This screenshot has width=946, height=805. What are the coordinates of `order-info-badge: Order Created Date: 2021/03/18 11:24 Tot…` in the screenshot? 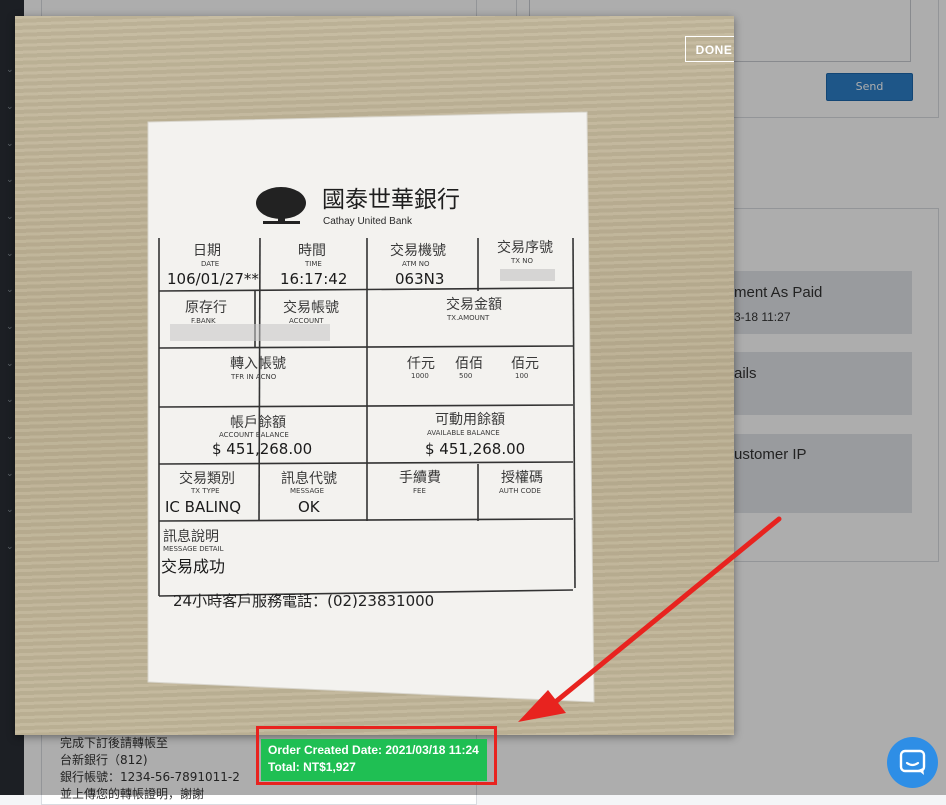 It's located at (374, 760).